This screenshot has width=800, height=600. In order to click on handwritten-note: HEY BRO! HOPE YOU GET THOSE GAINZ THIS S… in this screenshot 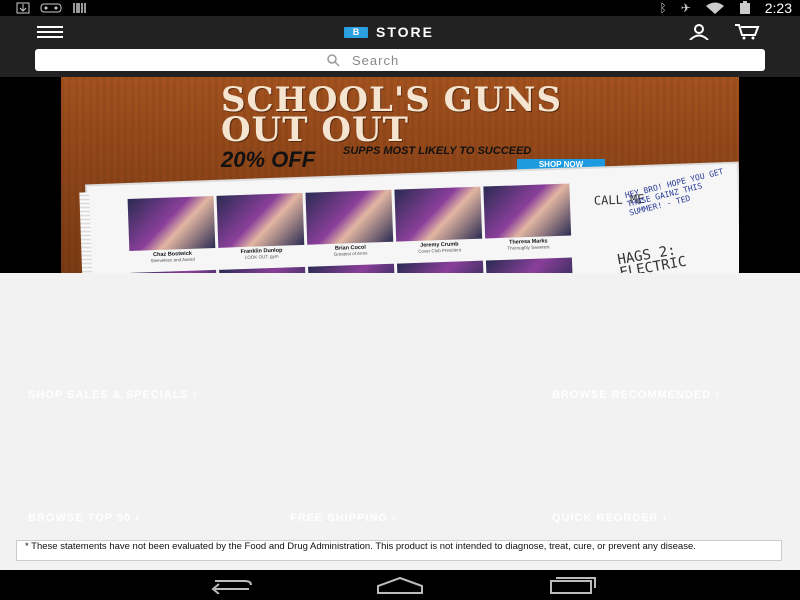, I will do `click(674, 192)`.